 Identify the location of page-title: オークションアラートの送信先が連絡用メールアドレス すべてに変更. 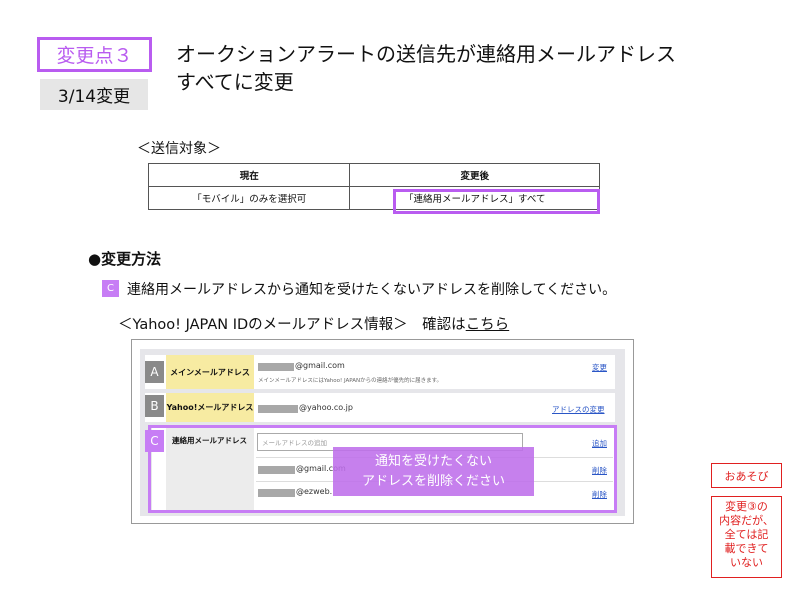
(466, 68).